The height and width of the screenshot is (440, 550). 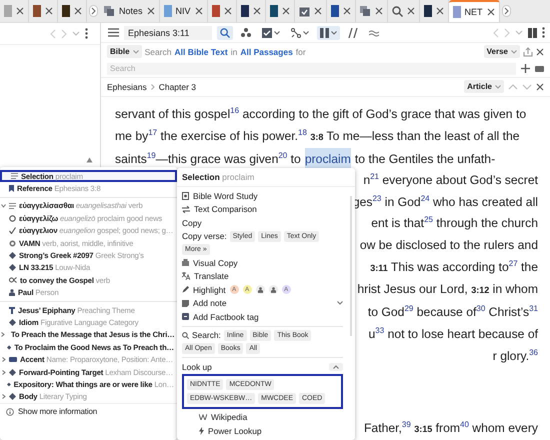 I want to click on tab: NET, so click(x=474, y=11).